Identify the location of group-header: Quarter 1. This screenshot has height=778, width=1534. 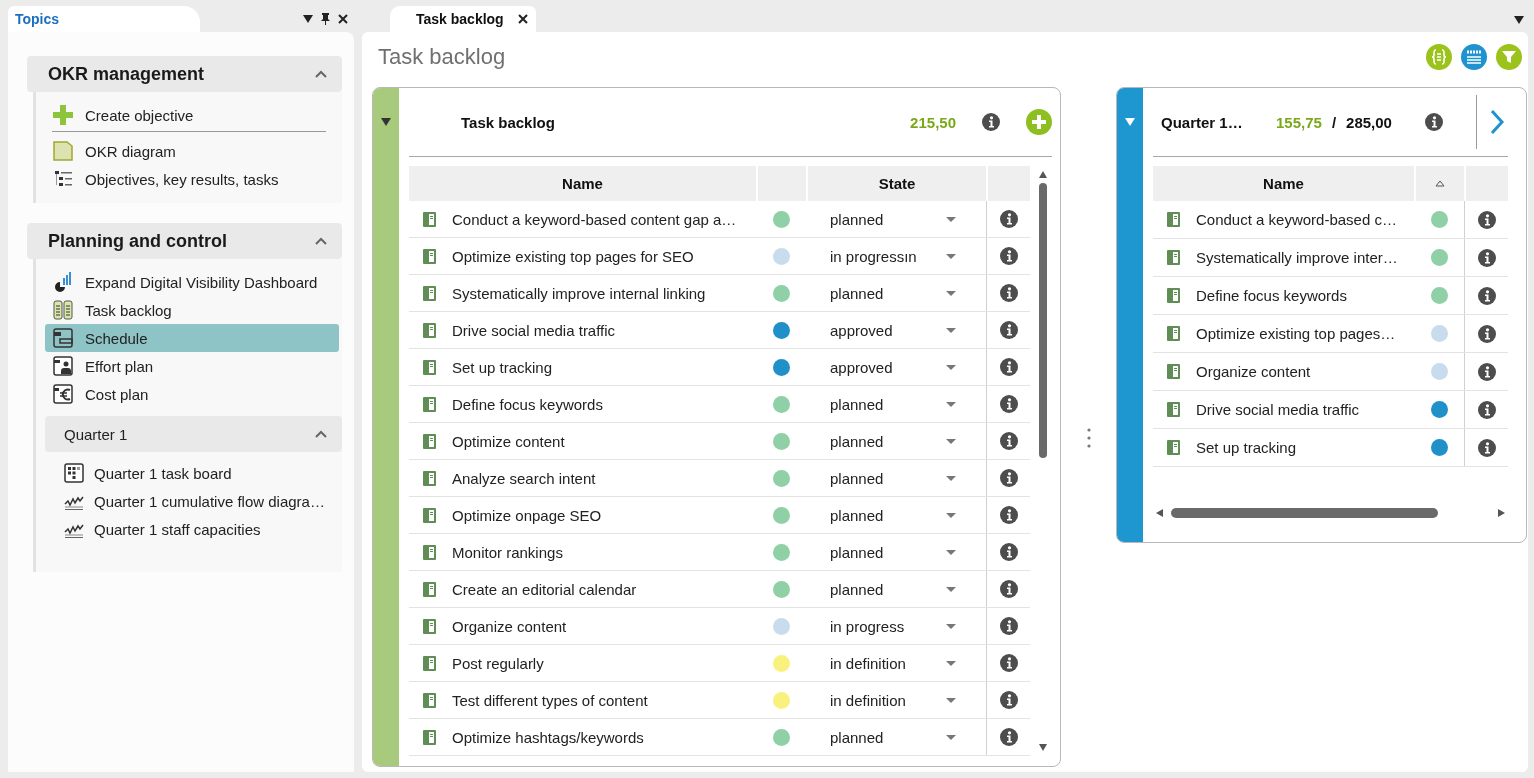
(193, 434).